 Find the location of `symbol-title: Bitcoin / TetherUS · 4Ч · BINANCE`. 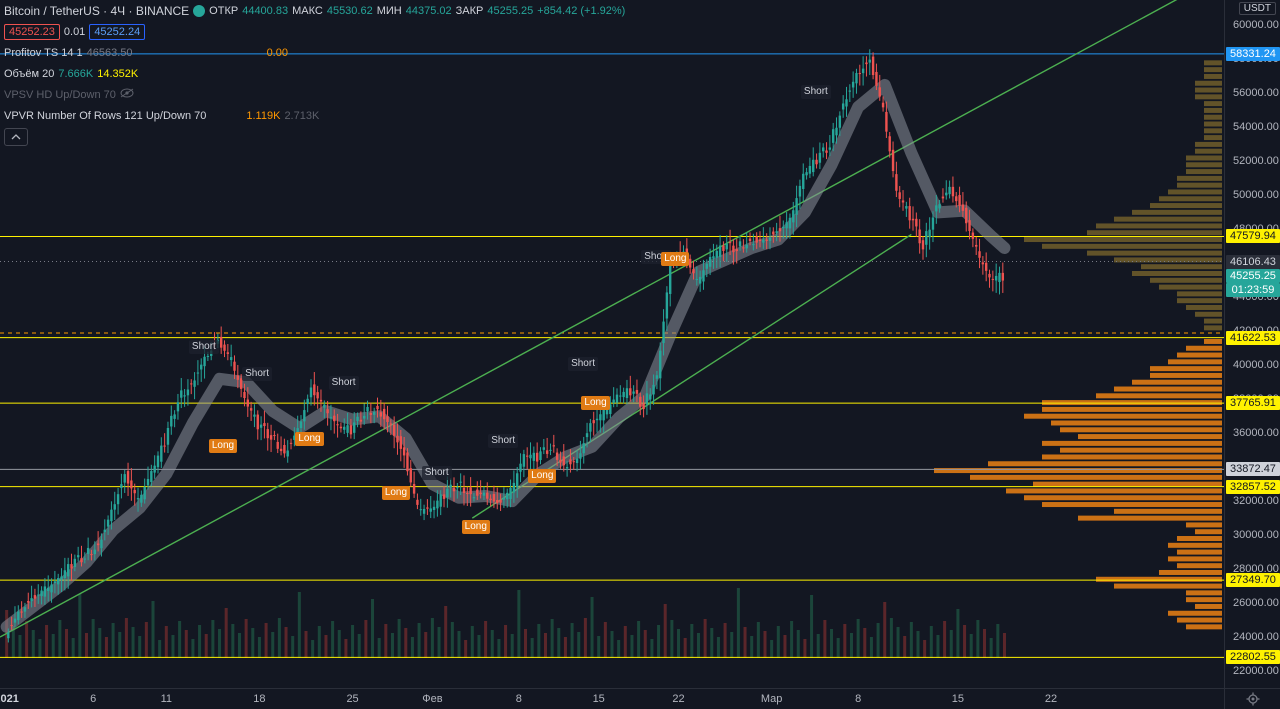

symbol-title: Bitcoin / TetherUS · 4Ч · BINANCE is located at coordinates (96, 11).